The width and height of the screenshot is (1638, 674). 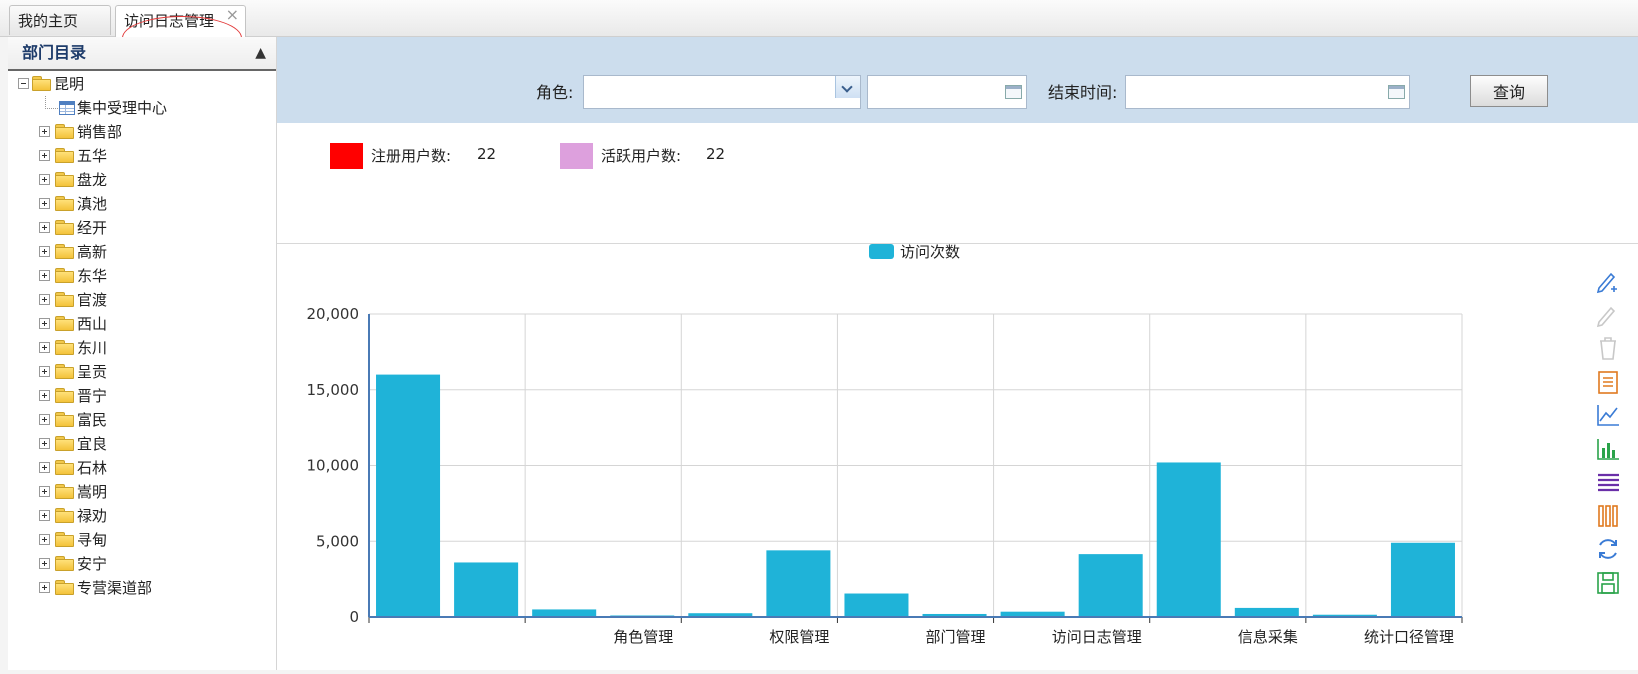 What do you see at coordinates (142, 492) in the screenshot?
I see `tree-node: 嵩明` at bounding box center [142, 492].